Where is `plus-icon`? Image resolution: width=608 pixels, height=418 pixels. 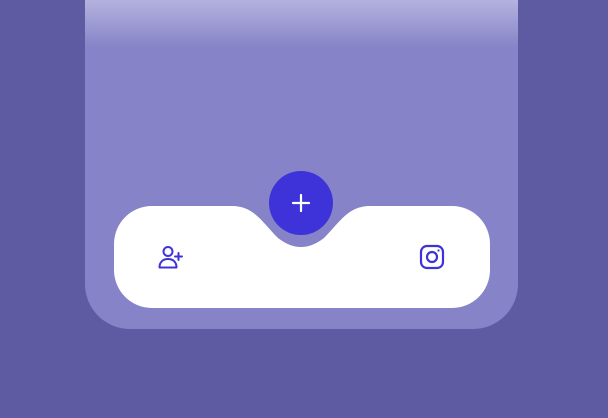
plus-icon is located at coordinates (301, 203).